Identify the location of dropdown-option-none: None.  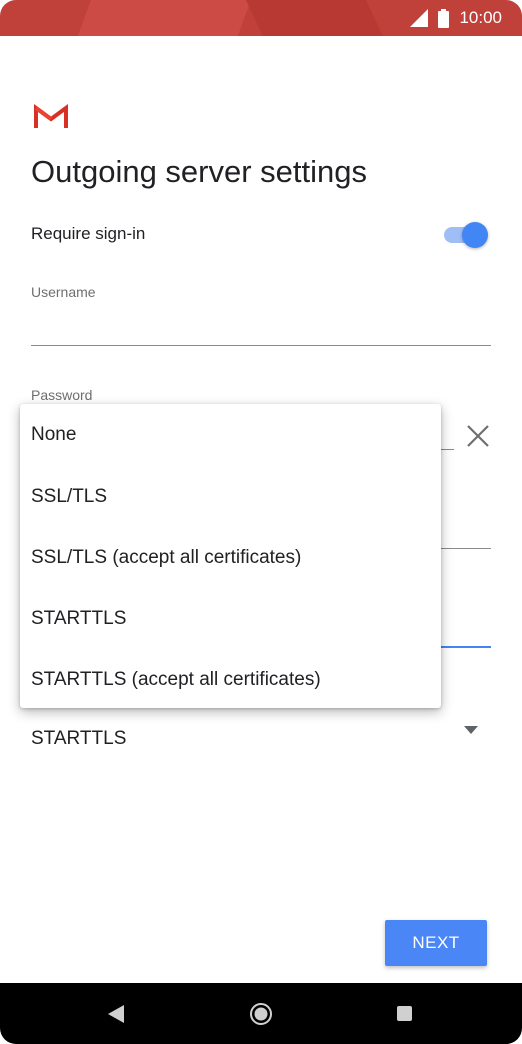
(230, 435).